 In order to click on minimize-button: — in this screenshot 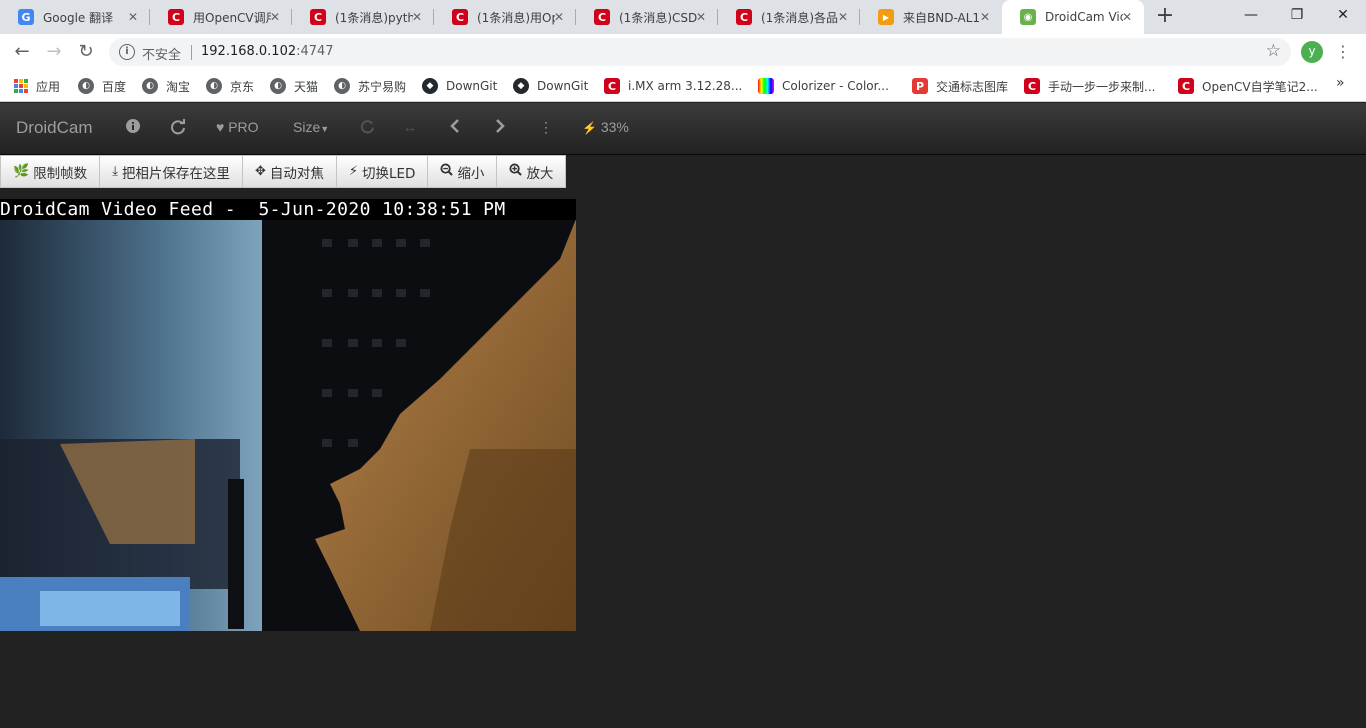, I will do `click(1251, 15)`.